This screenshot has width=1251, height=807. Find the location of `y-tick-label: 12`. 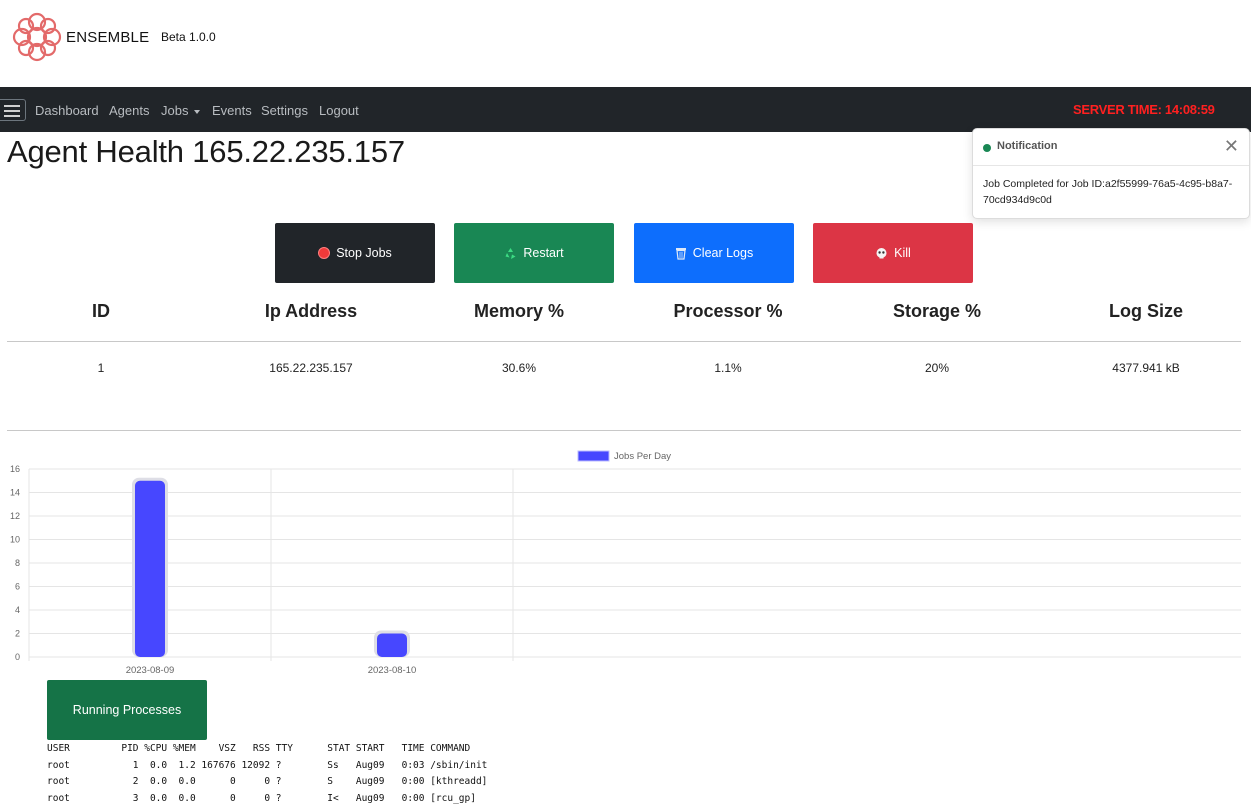

y-tick-label: 12 is located at coordinates (15, 516).